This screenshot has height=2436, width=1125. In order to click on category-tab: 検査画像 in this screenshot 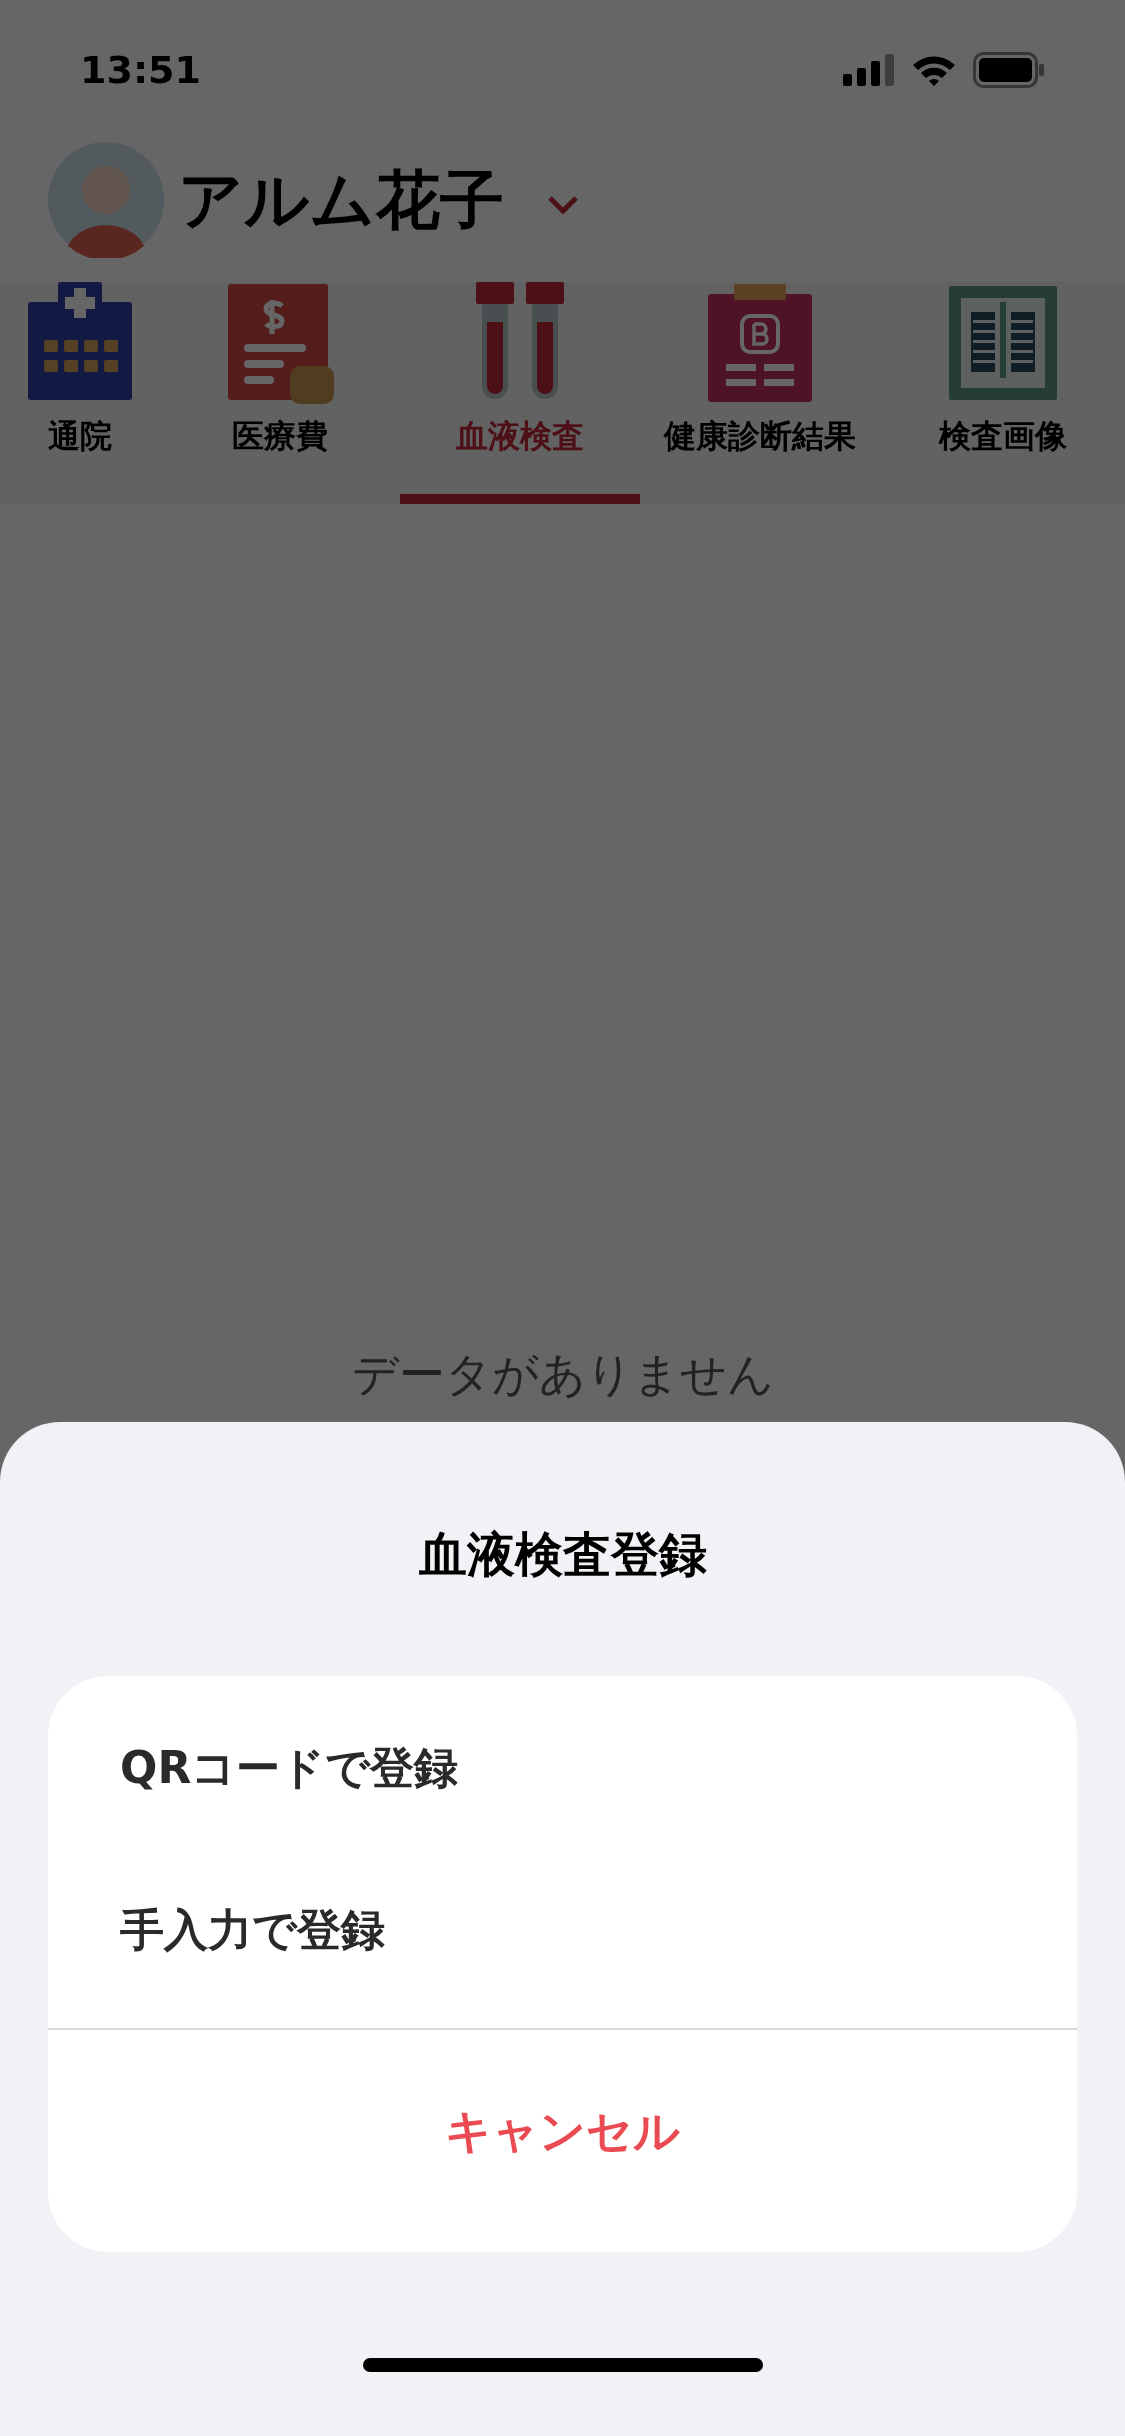, I will do `click(1002, 393)`.